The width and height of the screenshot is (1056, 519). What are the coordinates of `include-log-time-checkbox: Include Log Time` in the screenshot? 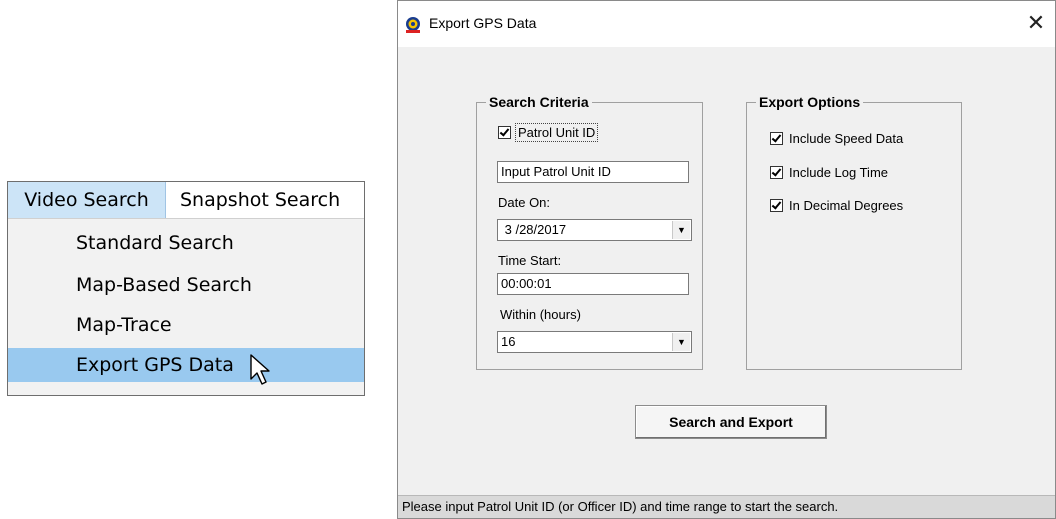 It's located at (829, 172).